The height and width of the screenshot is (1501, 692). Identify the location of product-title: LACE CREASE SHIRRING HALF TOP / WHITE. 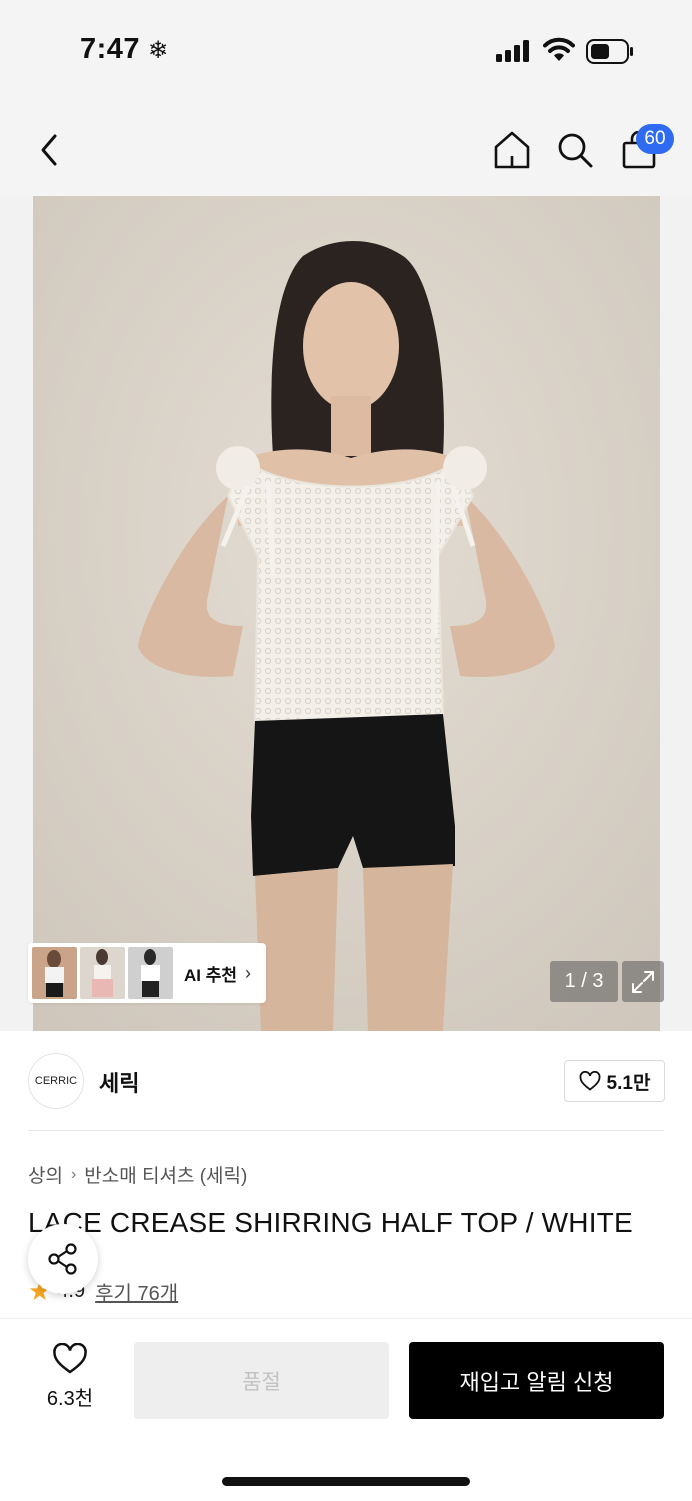
(330, 1222).